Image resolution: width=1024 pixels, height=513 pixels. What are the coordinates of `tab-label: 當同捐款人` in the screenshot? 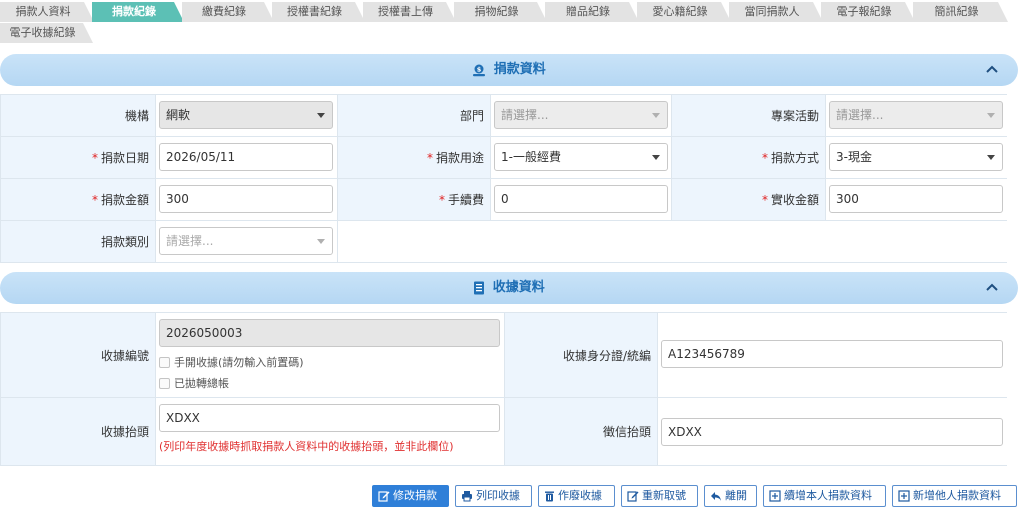 It's located at (772, 11).